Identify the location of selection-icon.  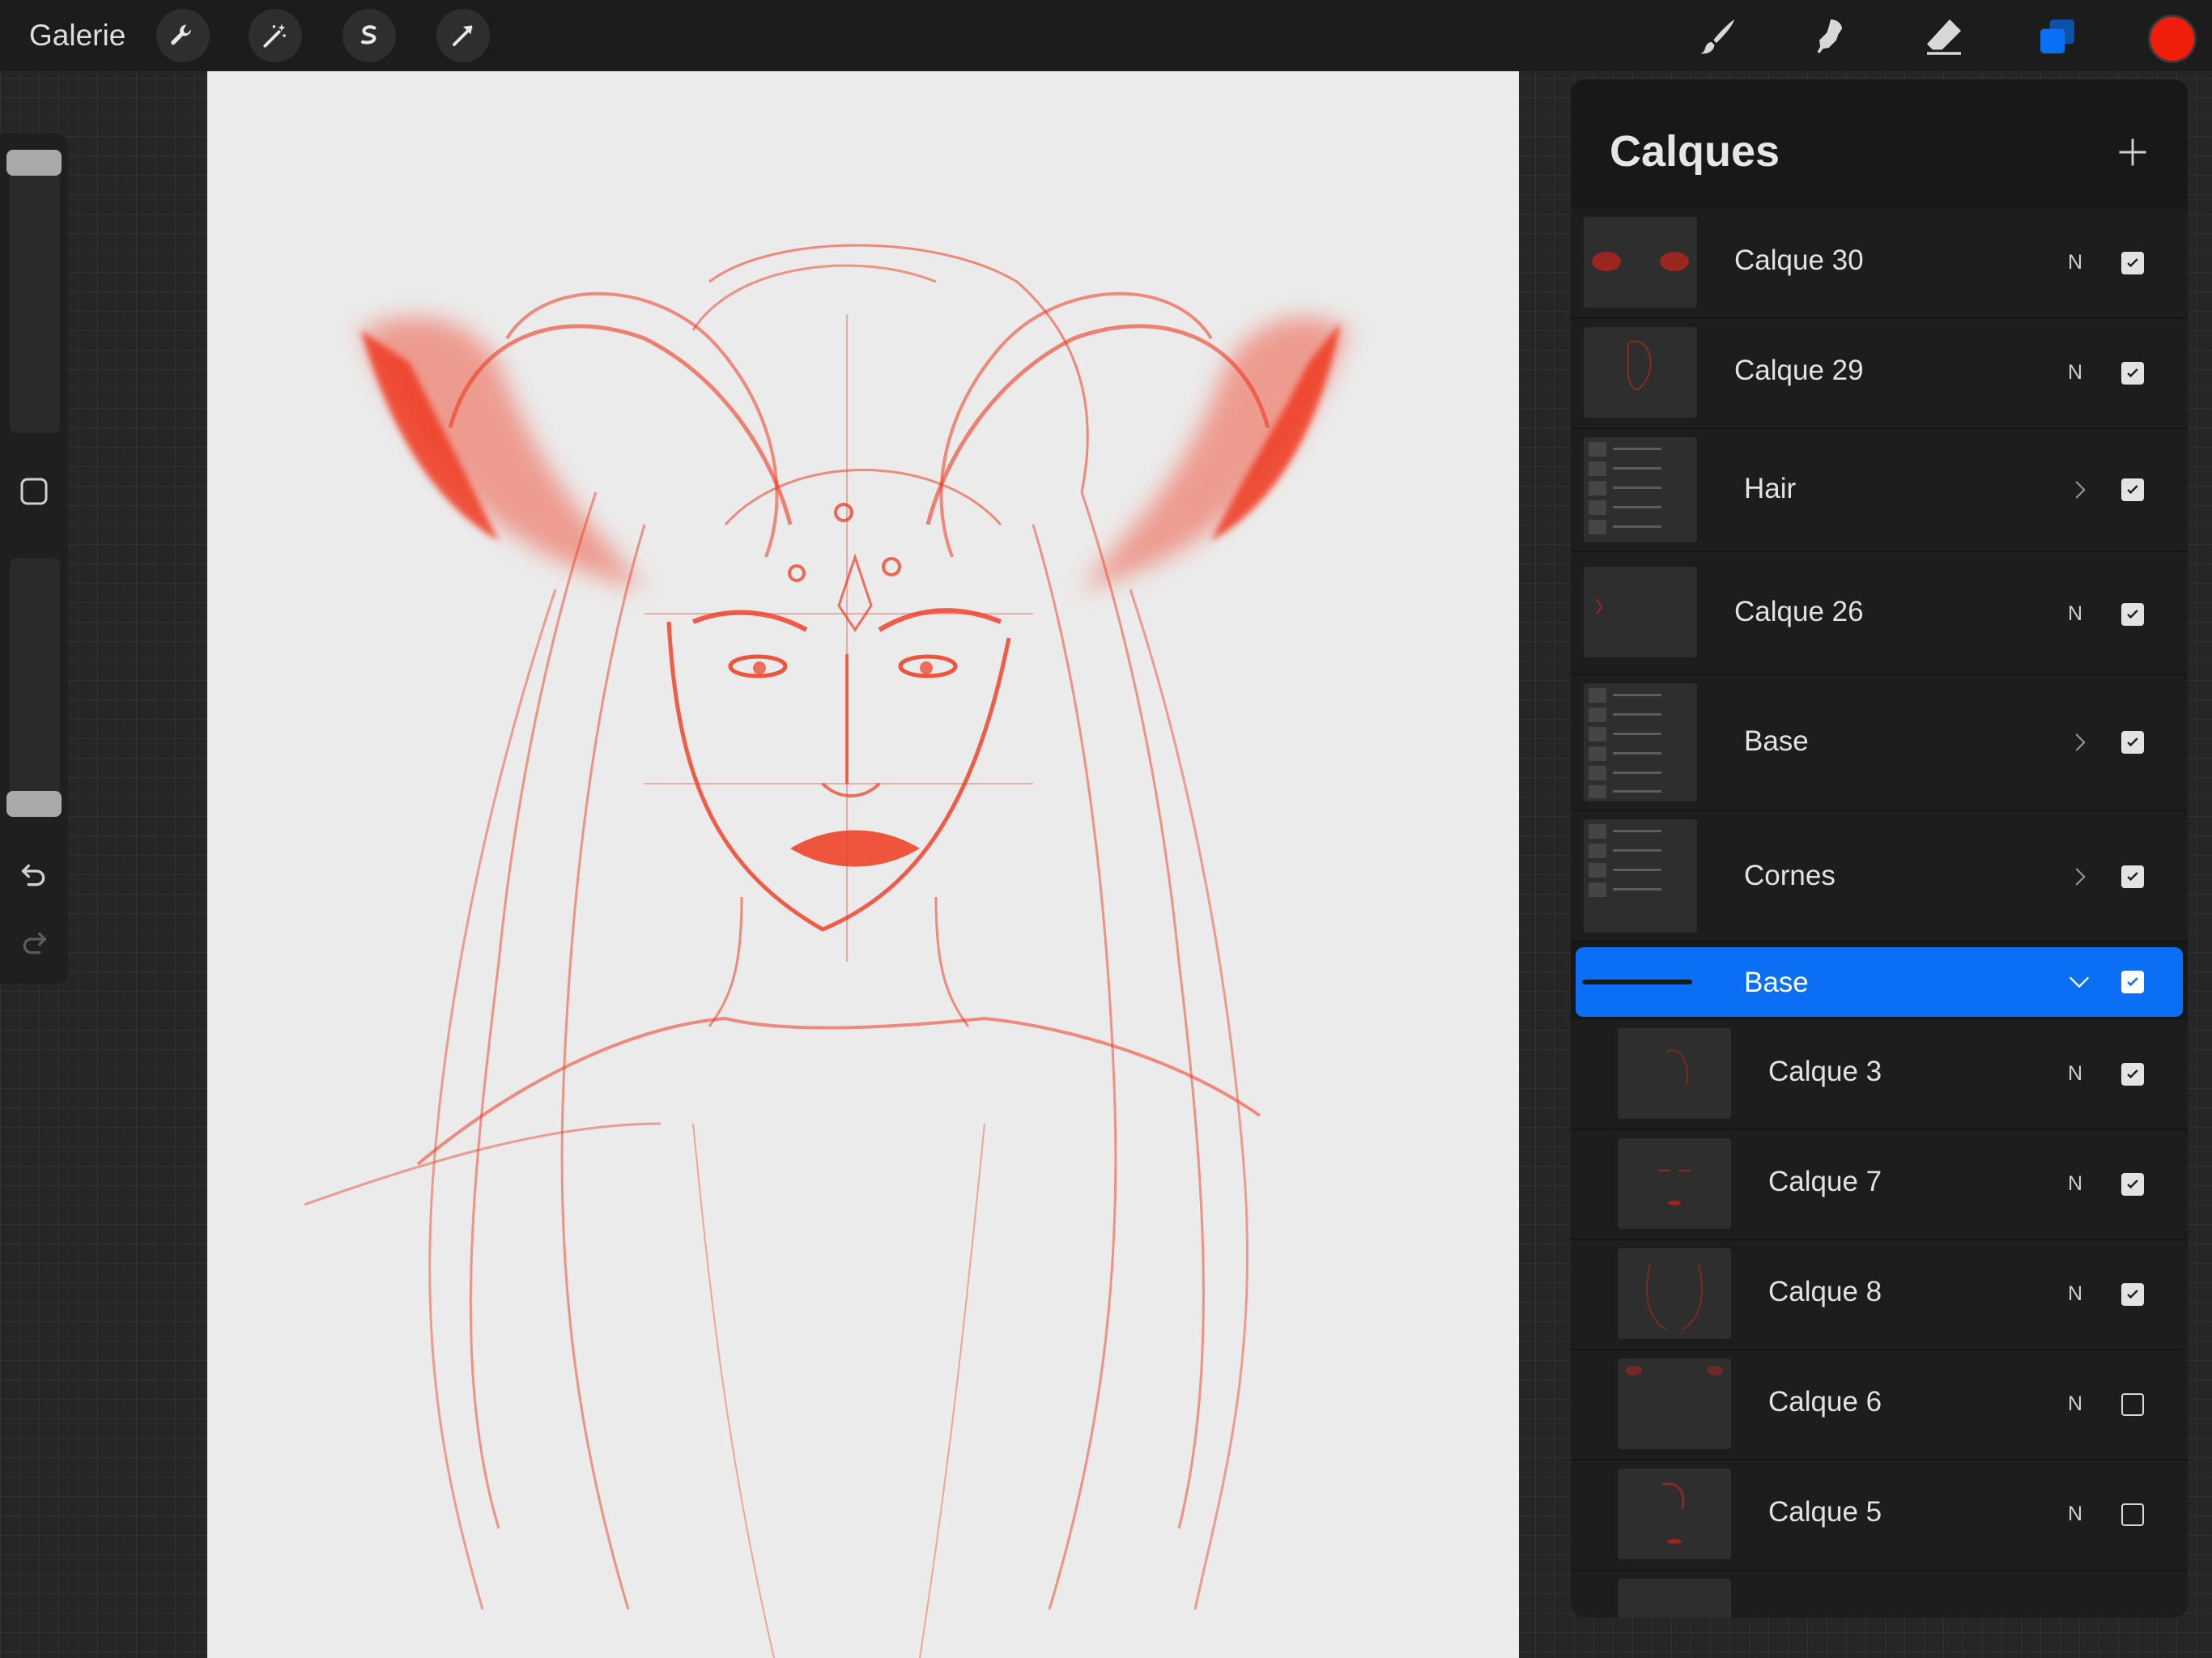
(369, 35).